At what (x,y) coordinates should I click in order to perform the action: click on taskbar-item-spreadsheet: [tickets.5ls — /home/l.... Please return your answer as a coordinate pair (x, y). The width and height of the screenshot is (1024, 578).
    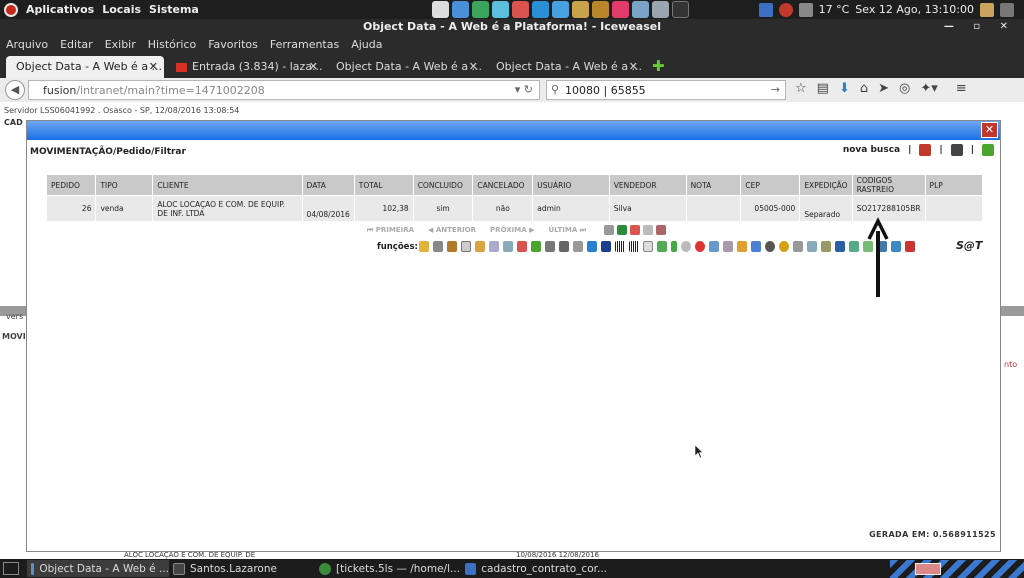
    Looking at the image, I should click on (388, 568).